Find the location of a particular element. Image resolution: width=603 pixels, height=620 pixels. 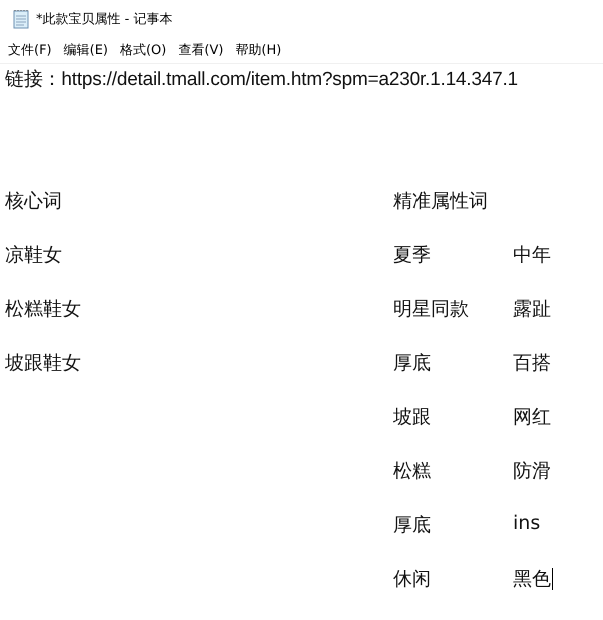

keyword: 松糕鞋女 is located at coordinates (43, 309).